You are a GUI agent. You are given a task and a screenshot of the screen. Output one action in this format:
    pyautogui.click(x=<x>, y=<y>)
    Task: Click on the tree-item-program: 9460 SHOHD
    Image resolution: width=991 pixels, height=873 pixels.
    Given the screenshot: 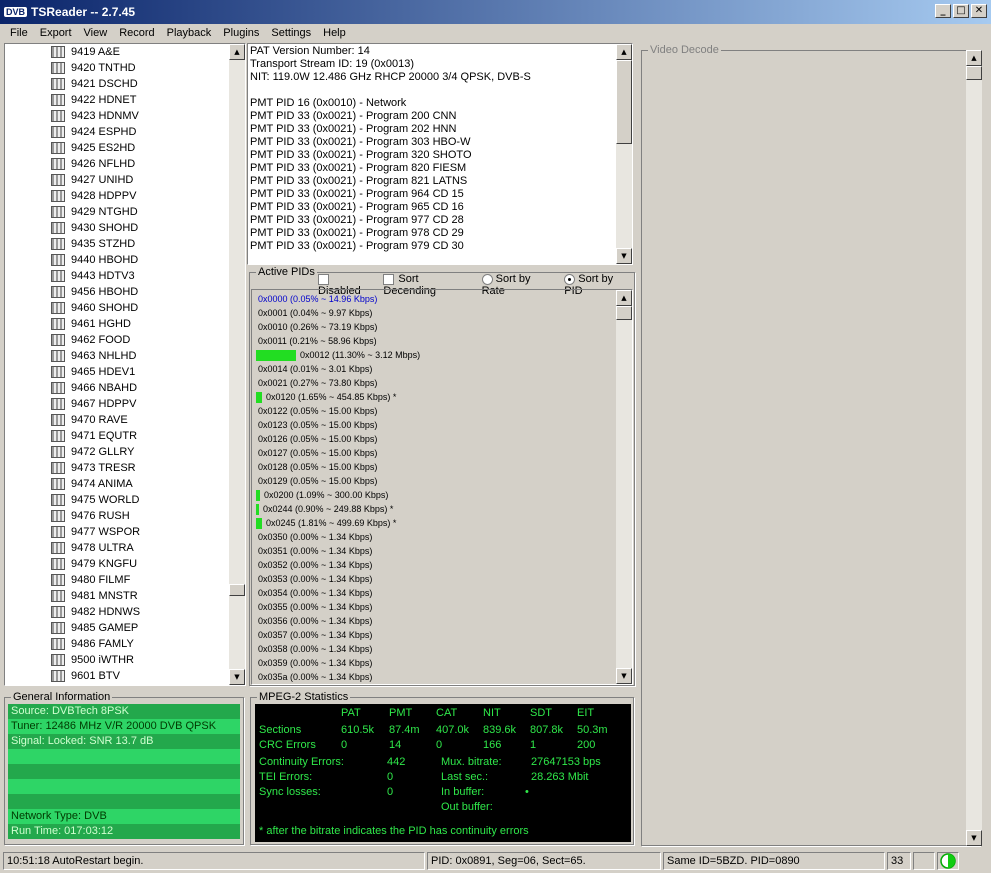 What is the action you would take?
    pyautogui.click(x=117, y=308)
    